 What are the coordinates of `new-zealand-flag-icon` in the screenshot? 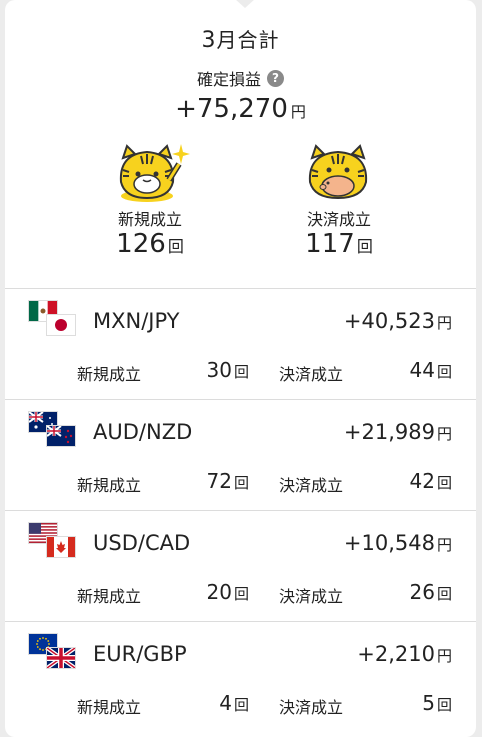 It's located at (61, 436).